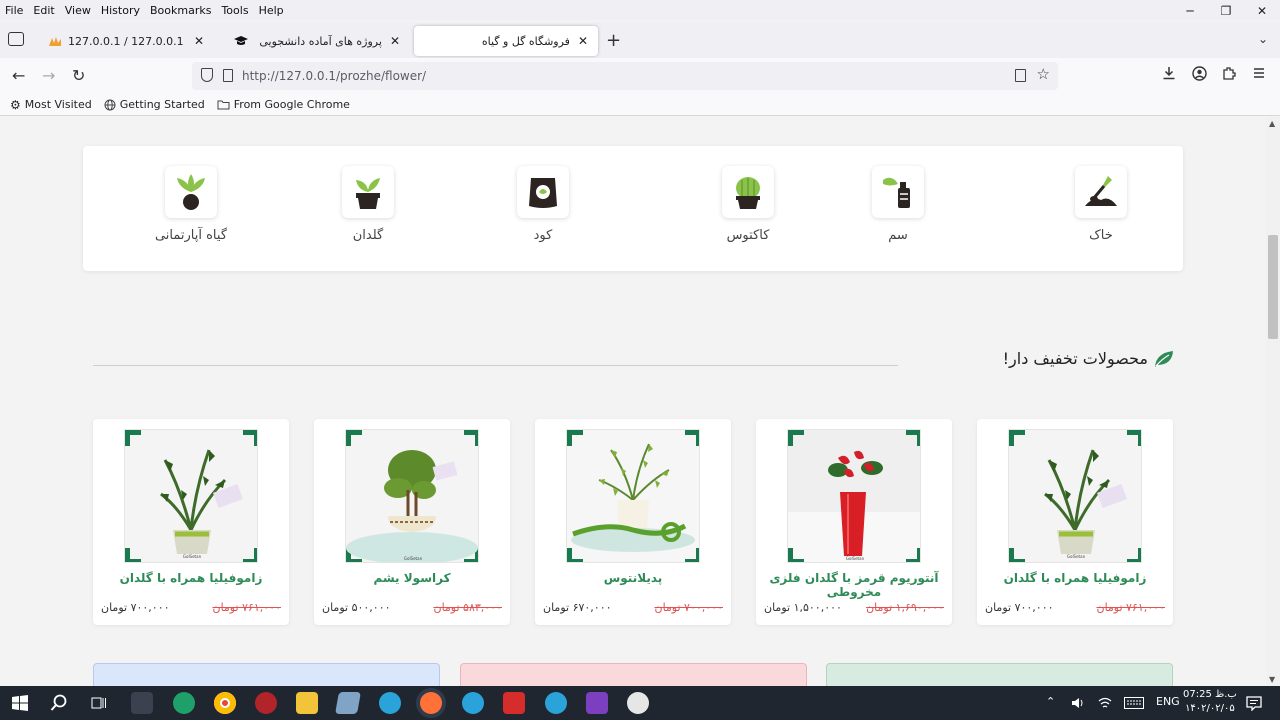 This screenshot has width=1280, height=720. I want to click on chrome-icon, so click(225, 703).